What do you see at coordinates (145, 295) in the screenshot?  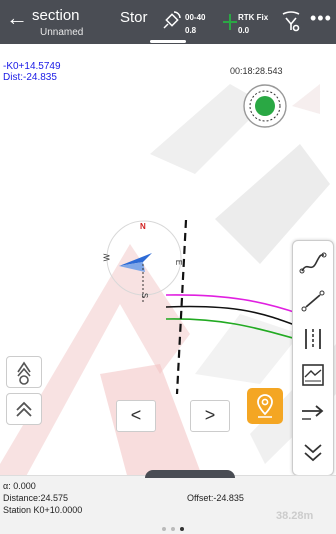 I see `compass-south: S` at bounding box center [145, 295].